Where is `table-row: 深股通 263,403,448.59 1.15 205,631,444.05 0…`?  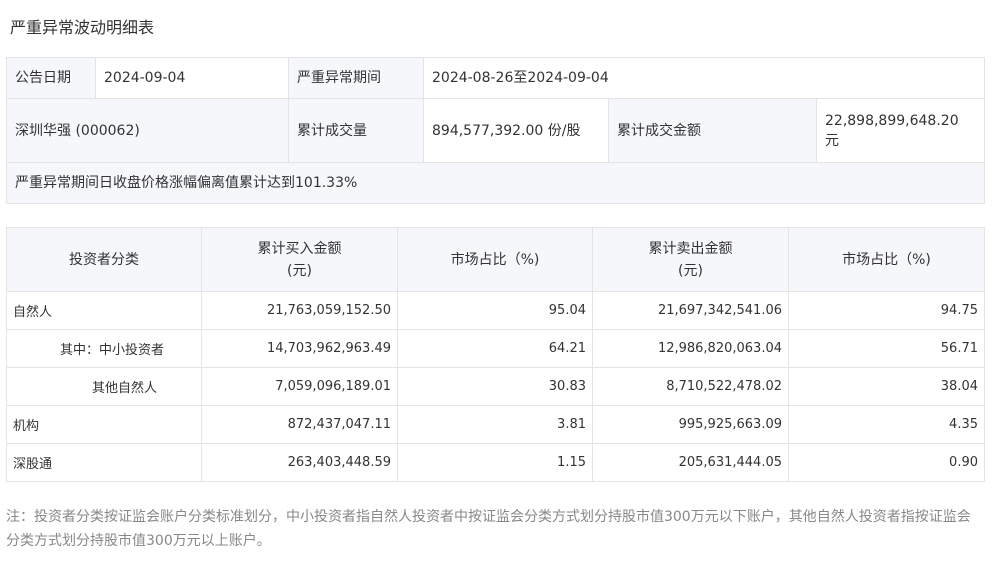 table-row: 深股通 263,403,448.59 1.15 205,631,444.05 0… is located at coordinates (495, 462).